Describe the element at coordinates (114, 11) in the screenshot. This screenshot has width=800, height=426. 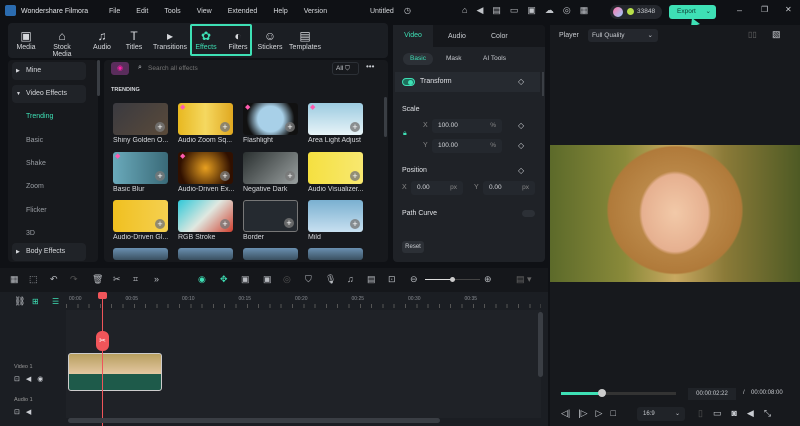
I see `menu-file: File` at that location.